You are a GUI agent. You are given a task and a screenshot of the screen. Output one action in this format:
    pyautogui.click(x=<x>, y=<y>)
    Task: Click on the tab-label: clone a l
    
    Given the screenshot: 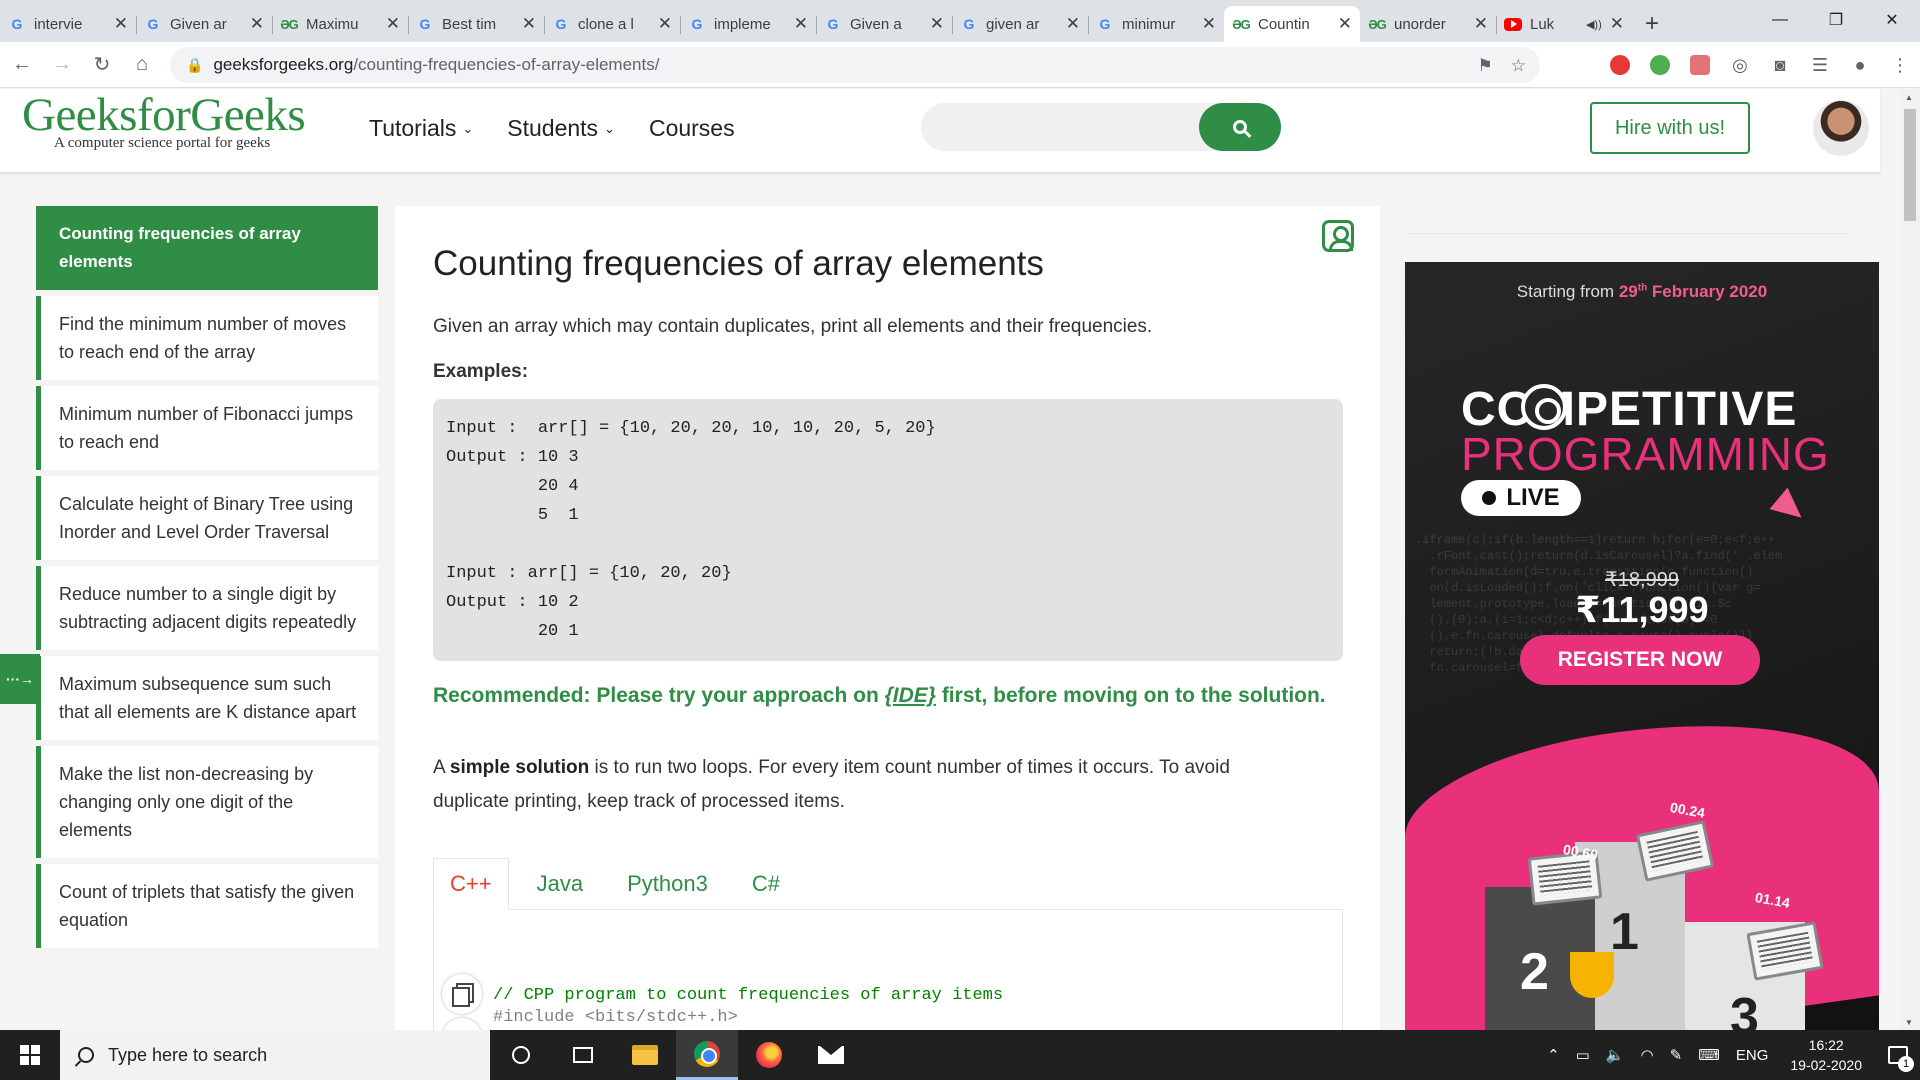 What is the action you would take?
    pyautogui.click(x=606, y=24)
    